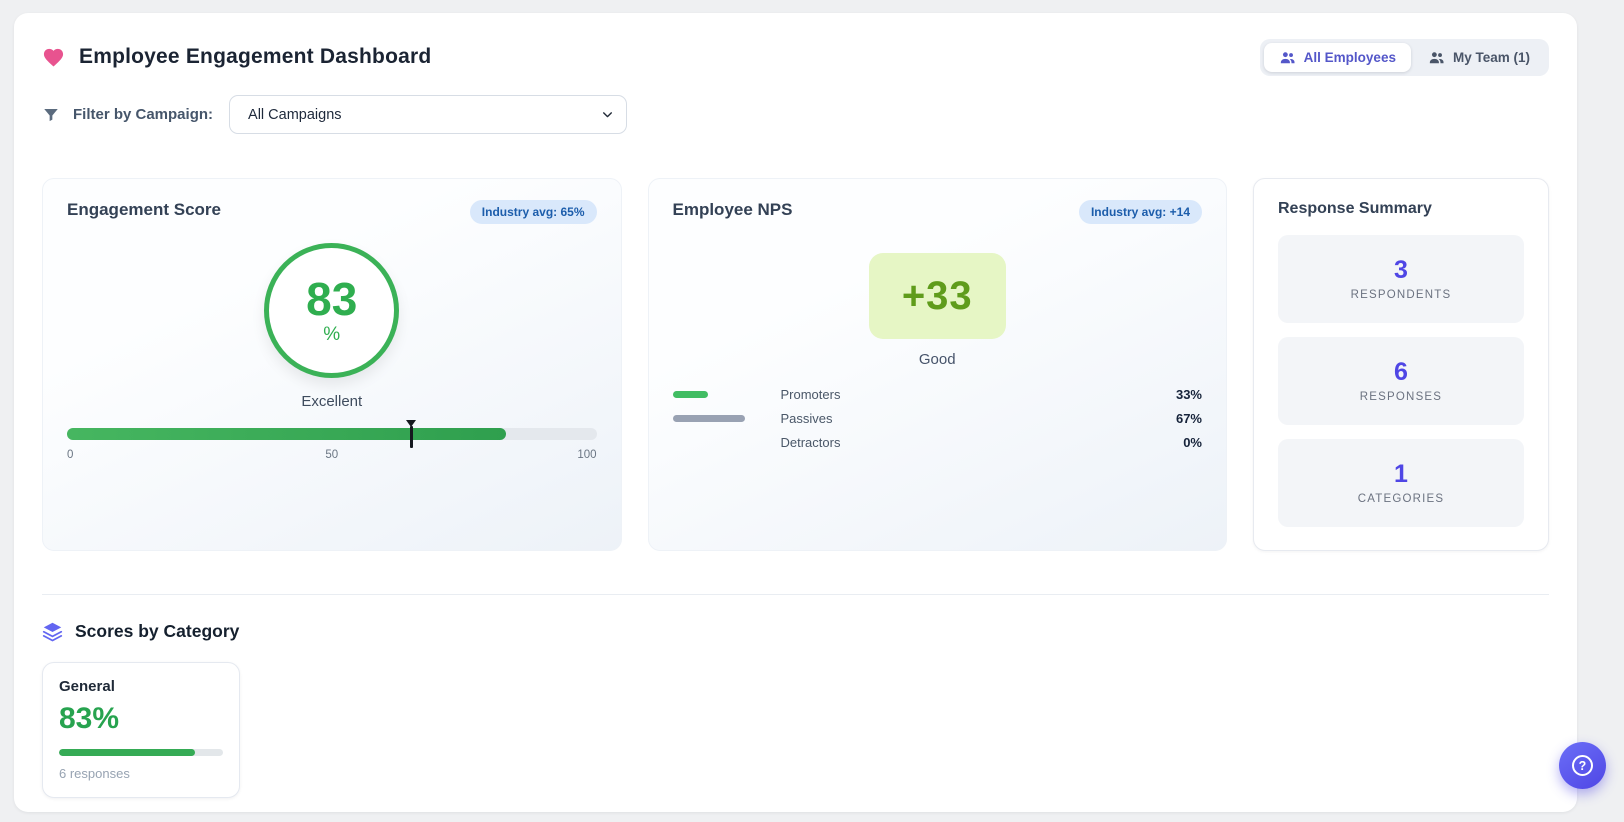 This screenshot has height=822, width=1624. I want to click on filter-row: Filter by Campaign: All Campaigns, so click(795, 114).